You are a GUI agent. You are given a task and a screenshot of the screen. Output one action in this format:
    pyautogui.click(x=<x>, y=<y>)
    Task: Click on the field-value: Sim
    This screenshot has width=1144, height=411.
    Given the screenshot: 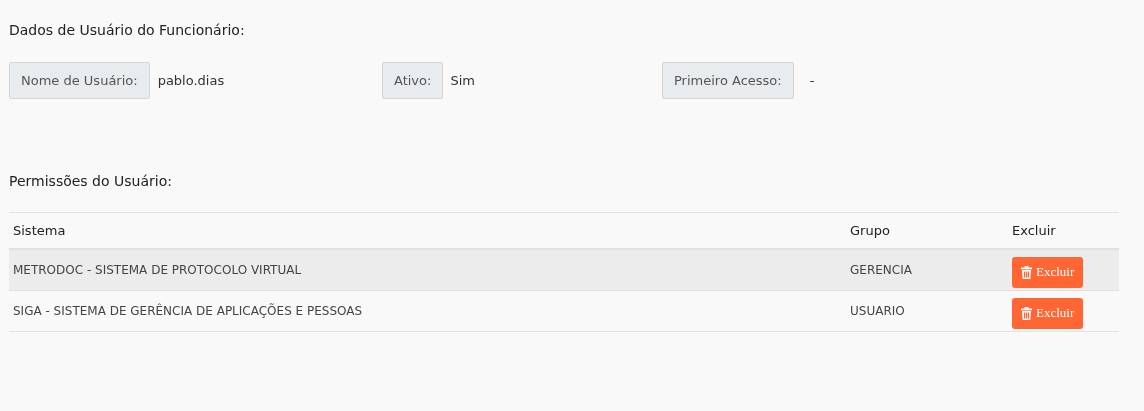 What is the action you would take?
    pyautogui.click(x=462, y=80)
    